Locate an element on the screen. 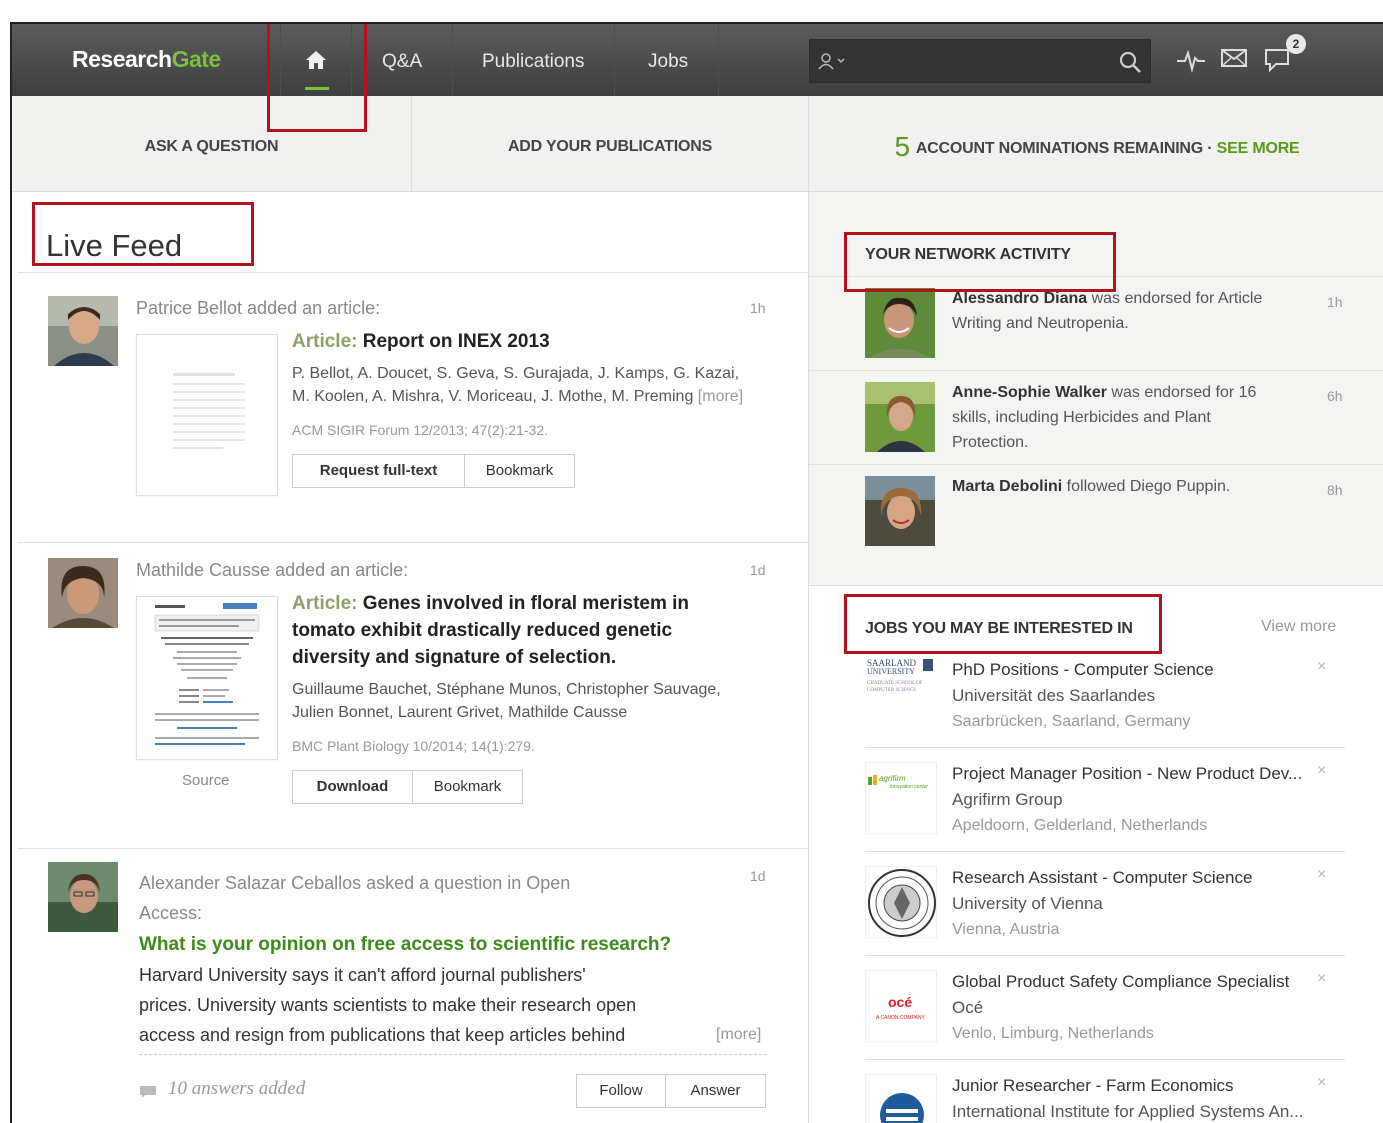  logo-text-gate: Gate is located at coordinates (196, 59).